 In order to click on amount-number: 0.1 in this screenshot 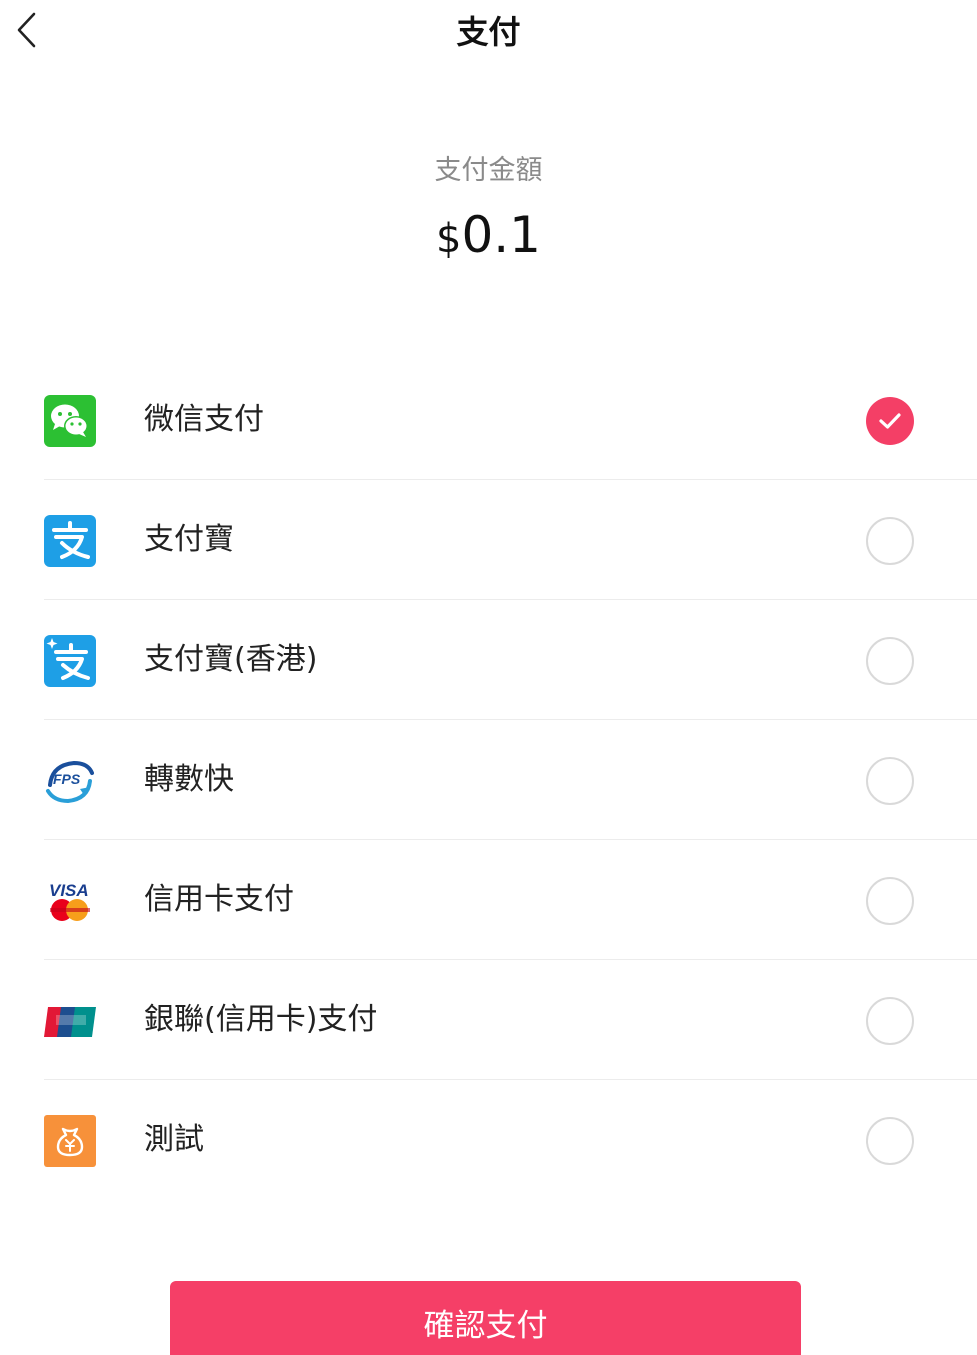, I will do `click(501, 235)`.